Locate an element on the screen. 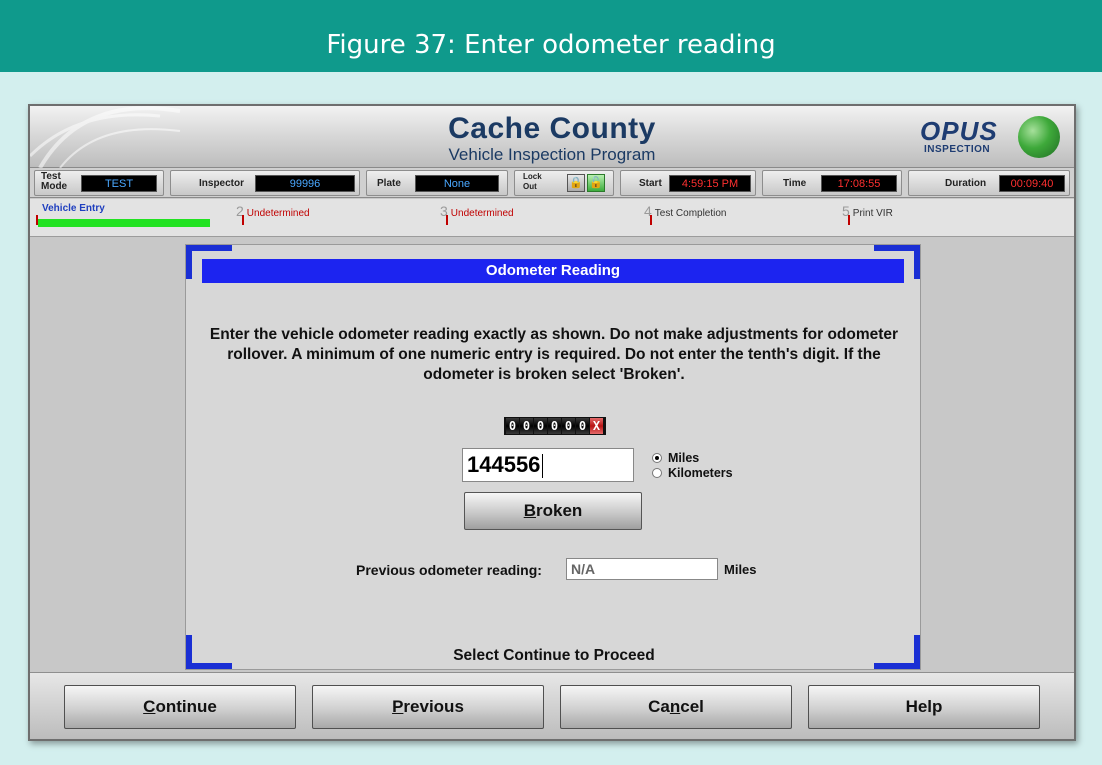 The width and height of the screenshot is (1102, 765). step-label: Test Completion is located at coordinates (690, 213).